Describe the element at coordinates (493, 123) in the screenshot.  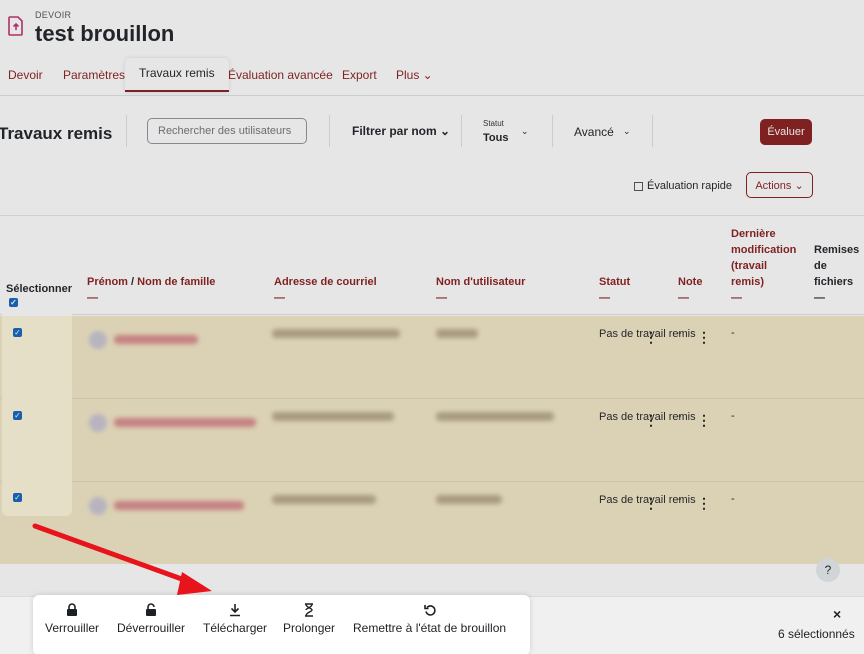
I see `status-filter-label: Statut` at that location.